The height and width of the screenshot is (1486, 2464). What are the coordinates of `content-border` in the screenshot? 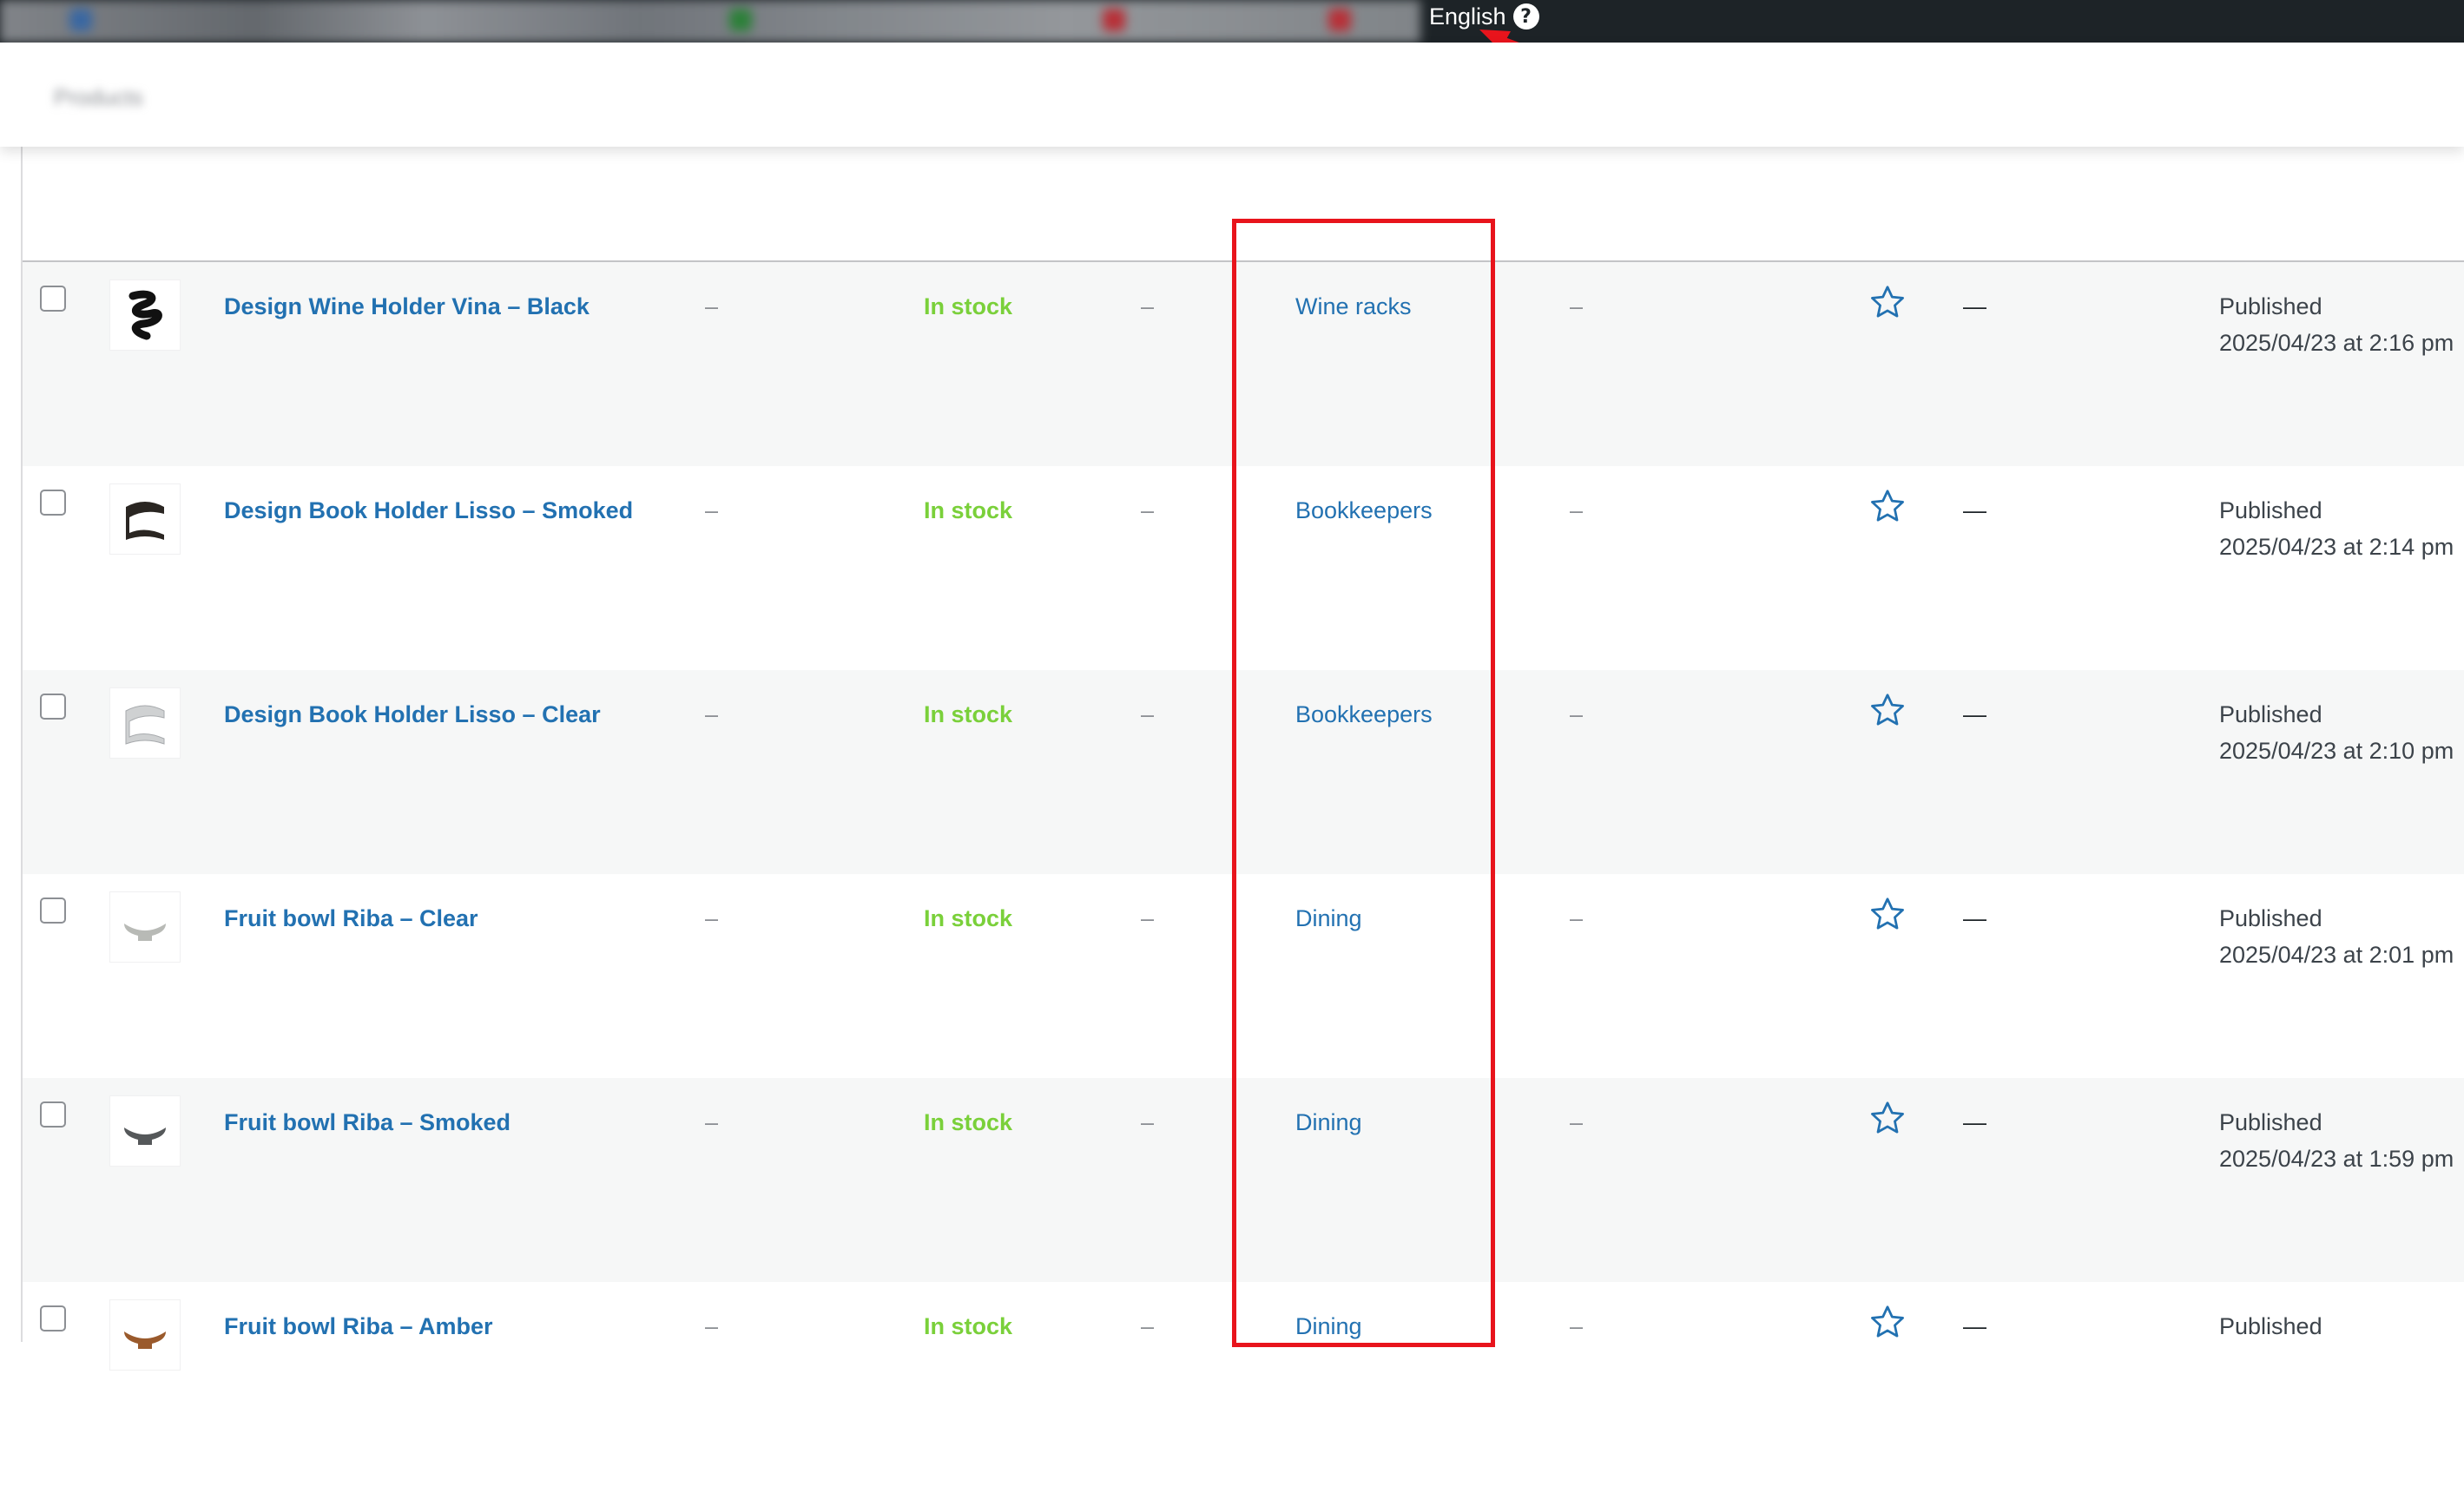 It's located at (22, 744).